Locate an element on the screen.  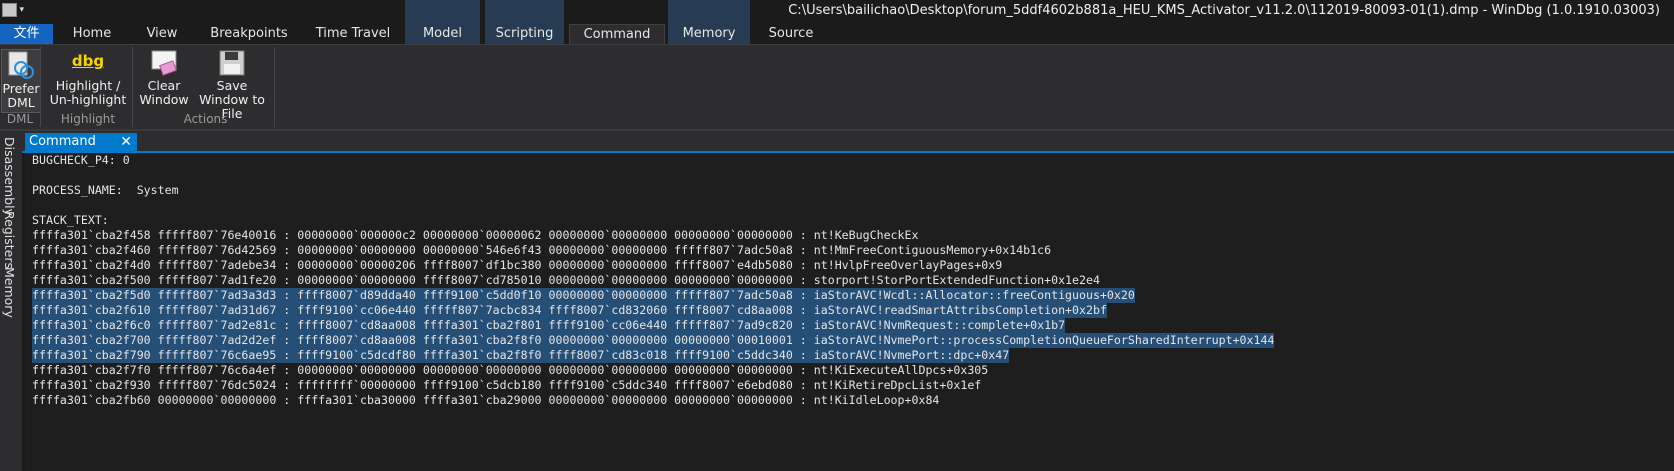
highlight-icon: dbg is located at coordinates (88, 61).